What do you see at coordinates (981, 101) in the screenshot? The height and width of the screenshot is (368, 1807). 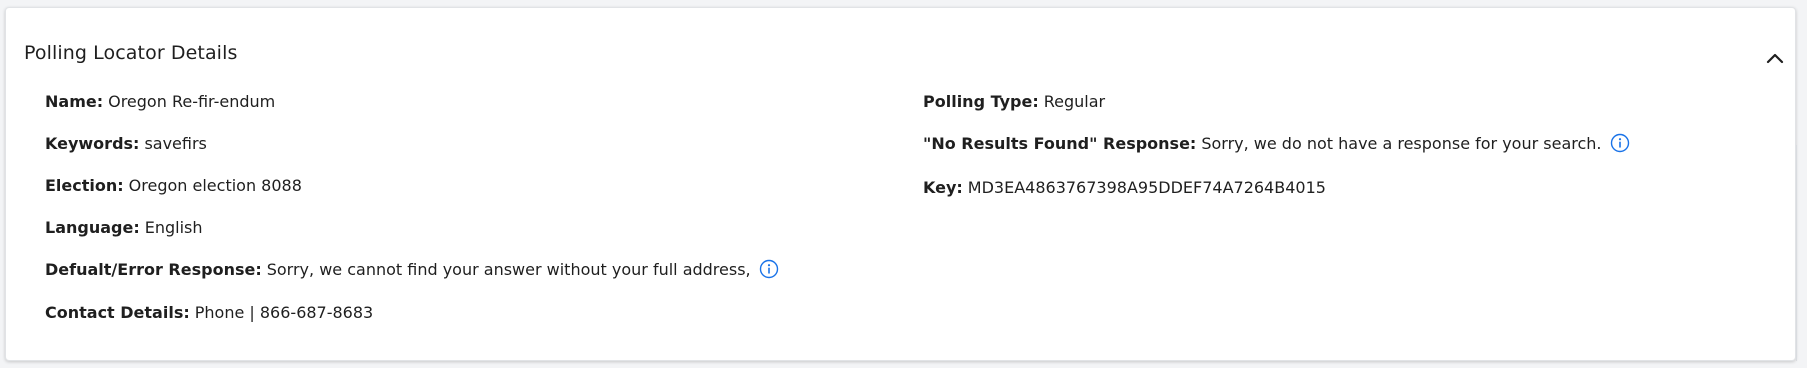 I see `field-label: Polling Type:` at bounding box center [981, 101].